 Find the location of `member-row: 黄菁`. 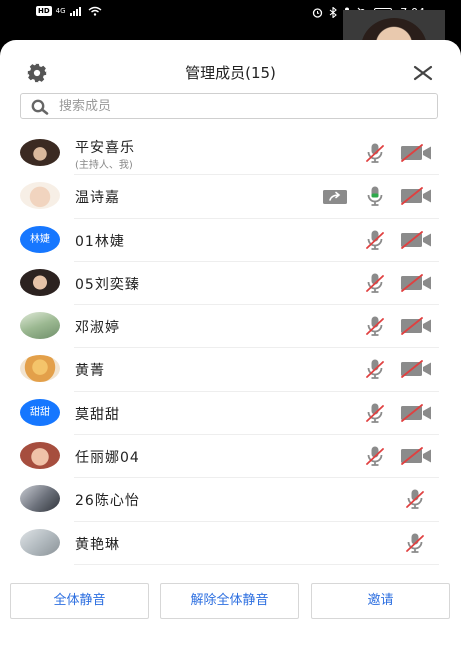

member-row: 黄菁 is located at coordinates (230, 370).